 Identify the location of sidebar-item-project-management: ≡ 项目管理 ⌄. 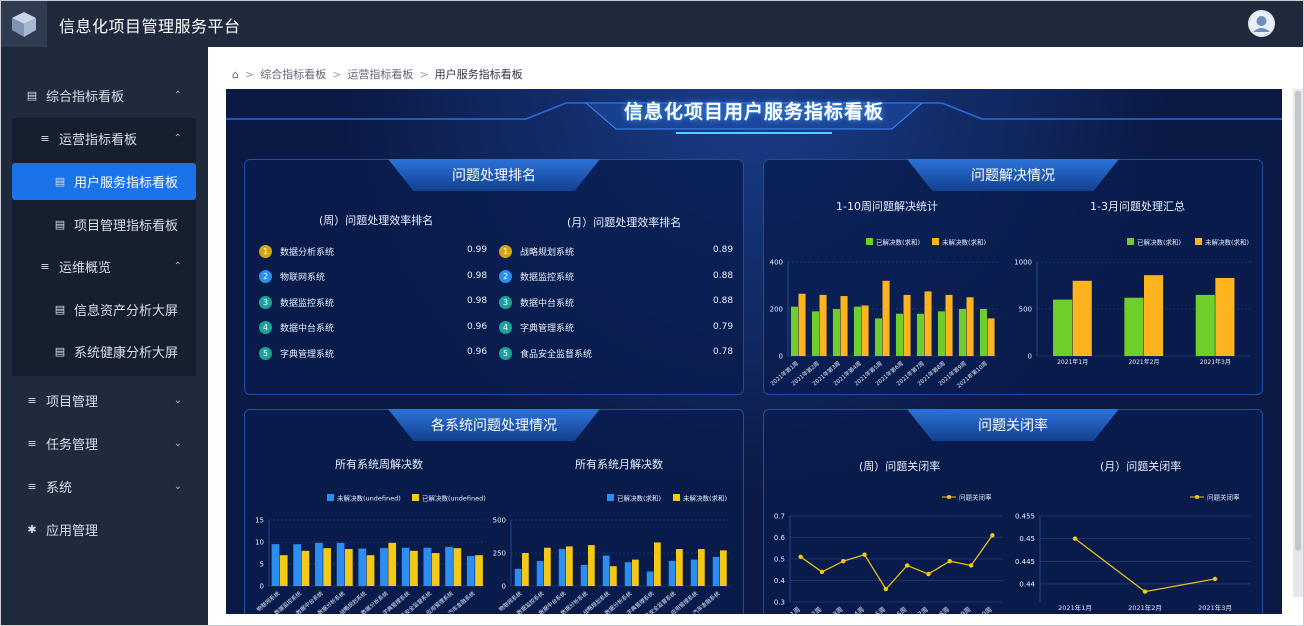
(104, 400).